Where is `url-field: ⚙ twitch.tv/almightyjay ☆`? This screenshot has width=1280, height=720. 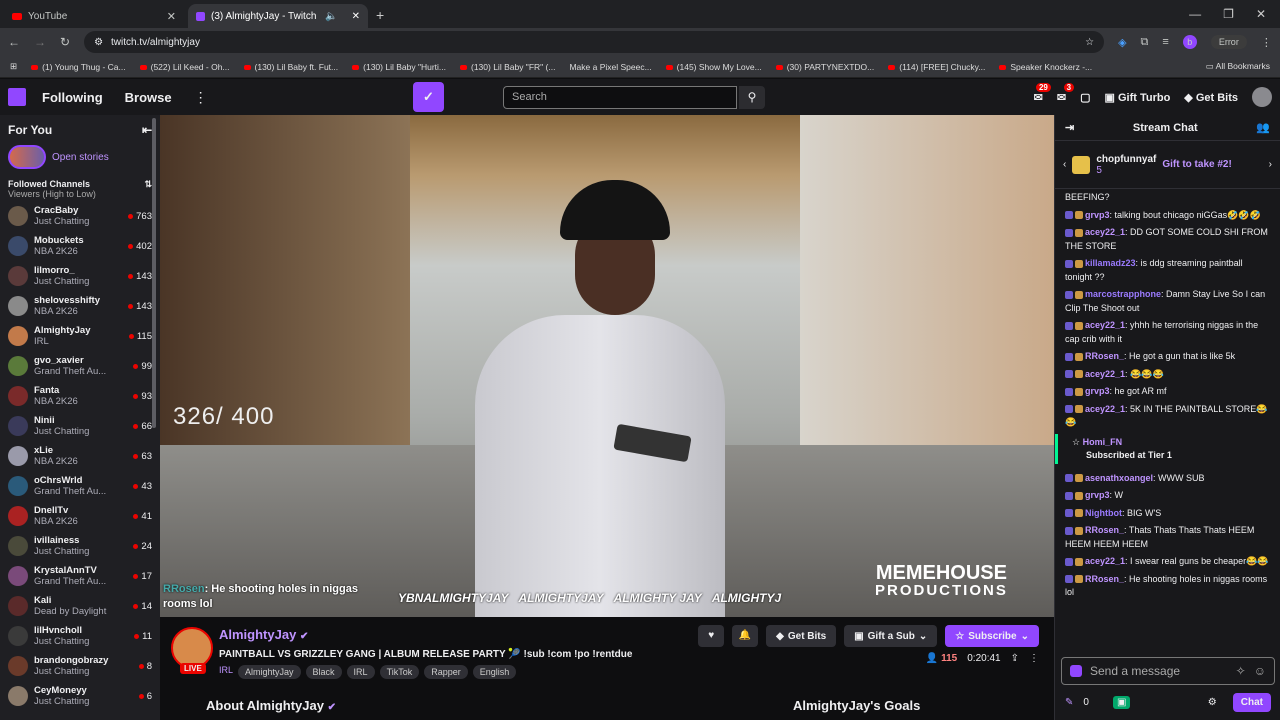 url-field: ⚙ twitch.tv/almightyjay ☆ is located at coordinates (594, 42).